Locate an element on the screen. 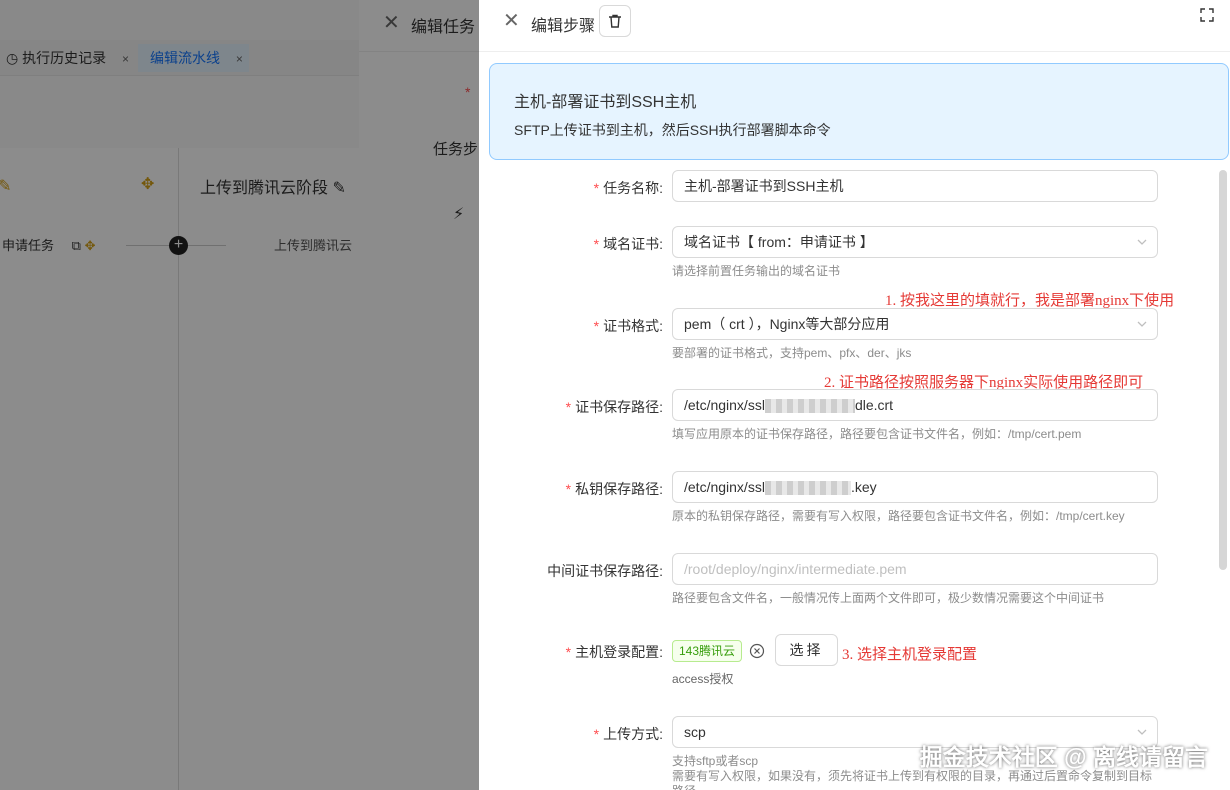  host-login-help: access授权 is located at coordinates (703, 679).